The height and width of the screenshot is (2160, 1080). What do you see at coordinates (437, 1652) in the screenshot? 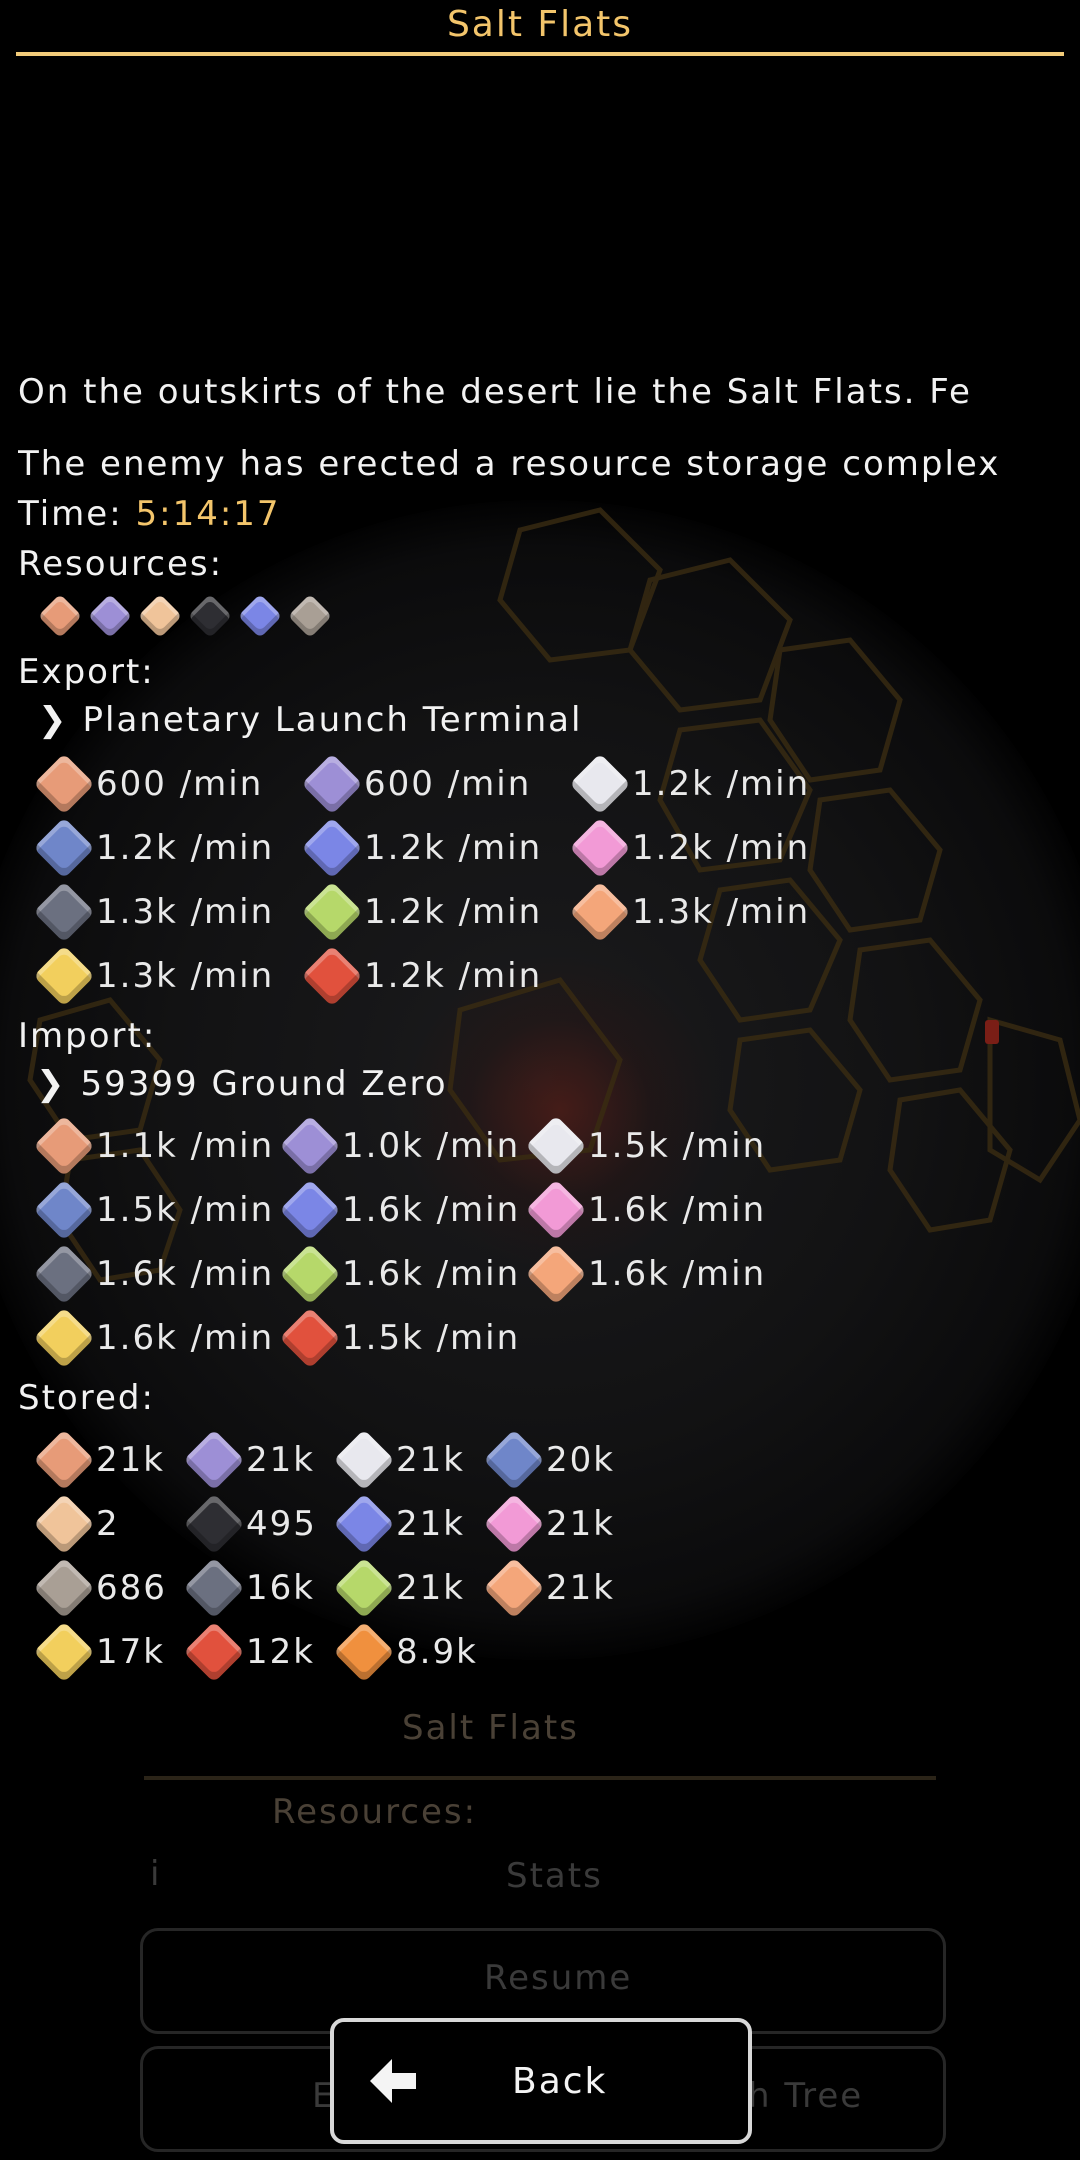
I see `resource-value: 8.9k` at bounding box center [437, 1652].